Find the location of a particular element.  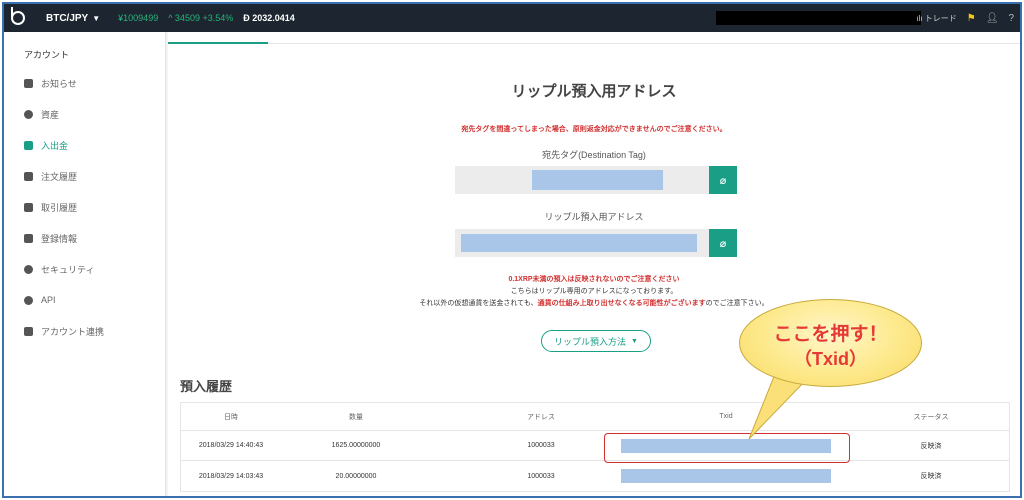

col-address: アドレス is located at coordinates (541, 417).